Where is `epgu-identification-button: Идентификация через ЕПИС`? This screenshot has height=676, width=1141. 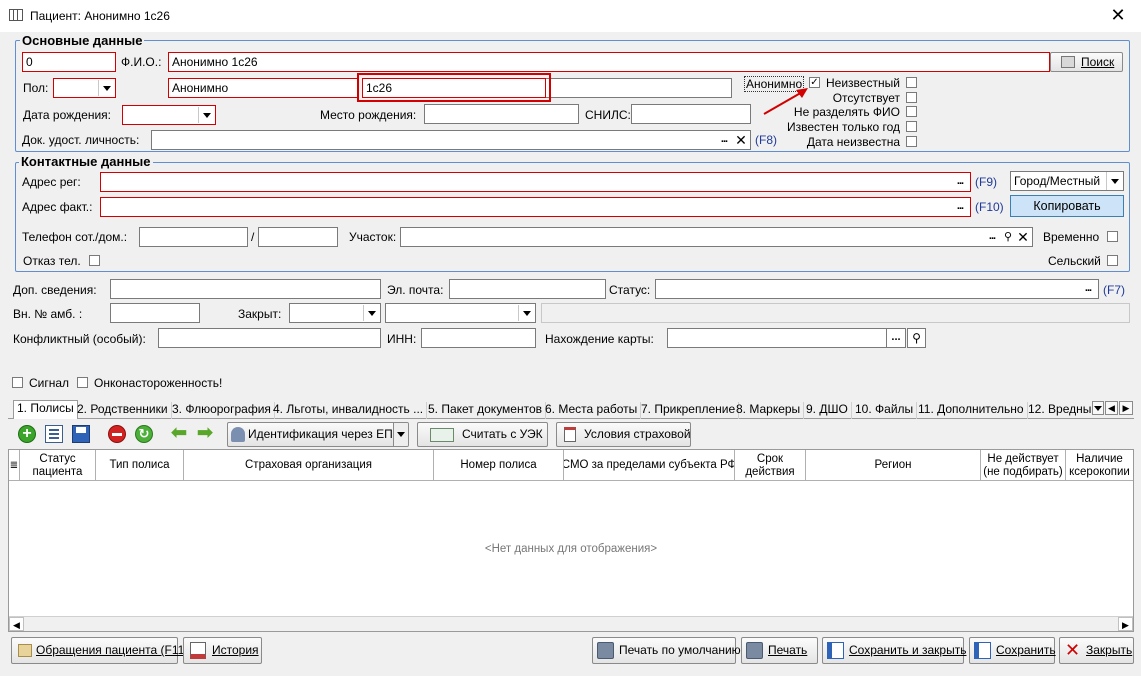
epgu-identification-button: Идентификация через ЕПИС is located at coordinates (318, 434).